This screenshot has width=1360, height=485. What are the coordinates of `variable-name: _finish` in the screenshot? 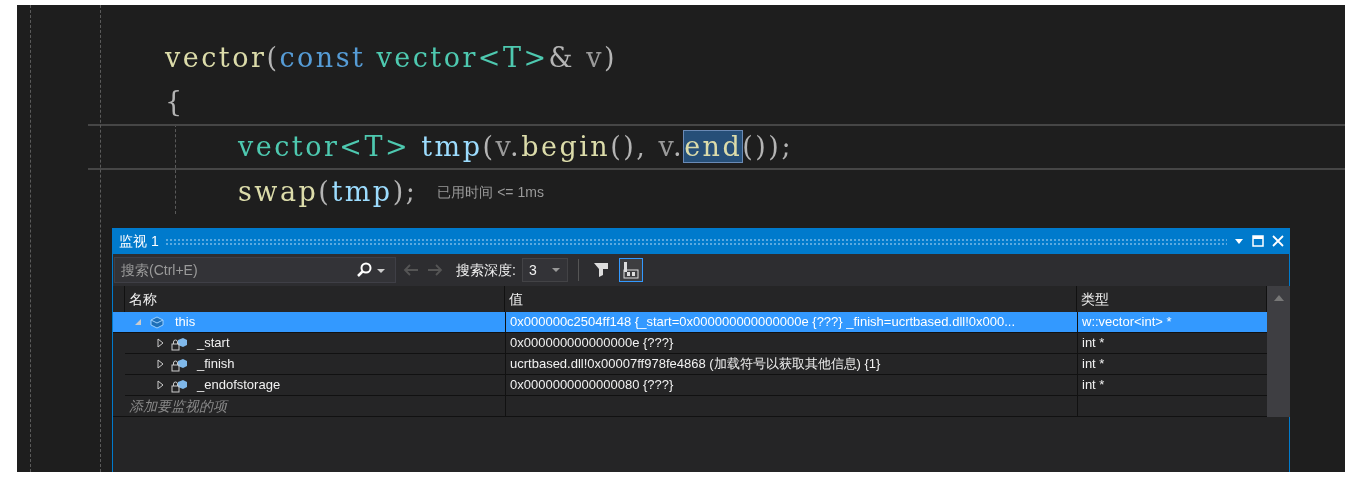 It's located at (216, 364).